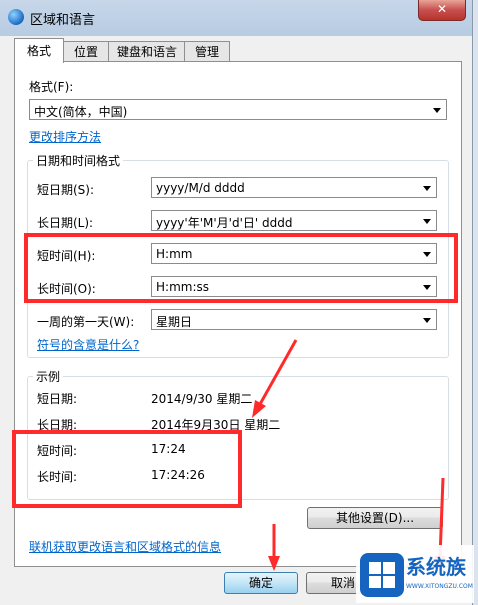  Describe the element at coordinates (224, 223) in the screenshot. I see `long-date-value: yyyy'年'M'月'd'日' dddd` at that location.